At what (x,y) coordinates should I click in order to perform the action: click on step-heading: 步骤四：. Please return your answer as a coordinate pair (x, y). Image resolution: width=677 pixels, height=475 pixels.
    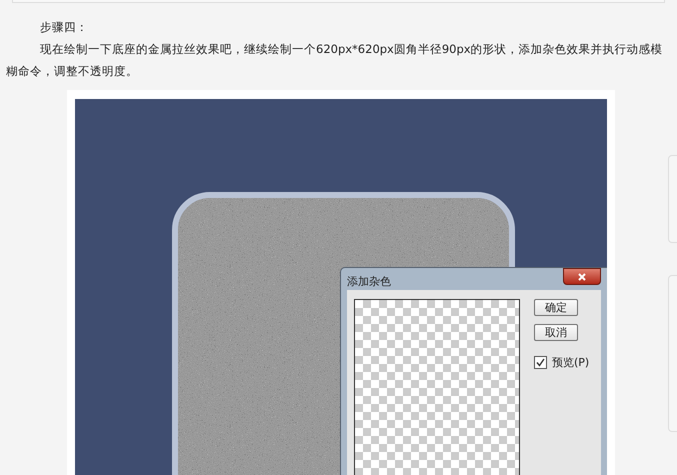
    Looking at the image, I should click on (64, 27).